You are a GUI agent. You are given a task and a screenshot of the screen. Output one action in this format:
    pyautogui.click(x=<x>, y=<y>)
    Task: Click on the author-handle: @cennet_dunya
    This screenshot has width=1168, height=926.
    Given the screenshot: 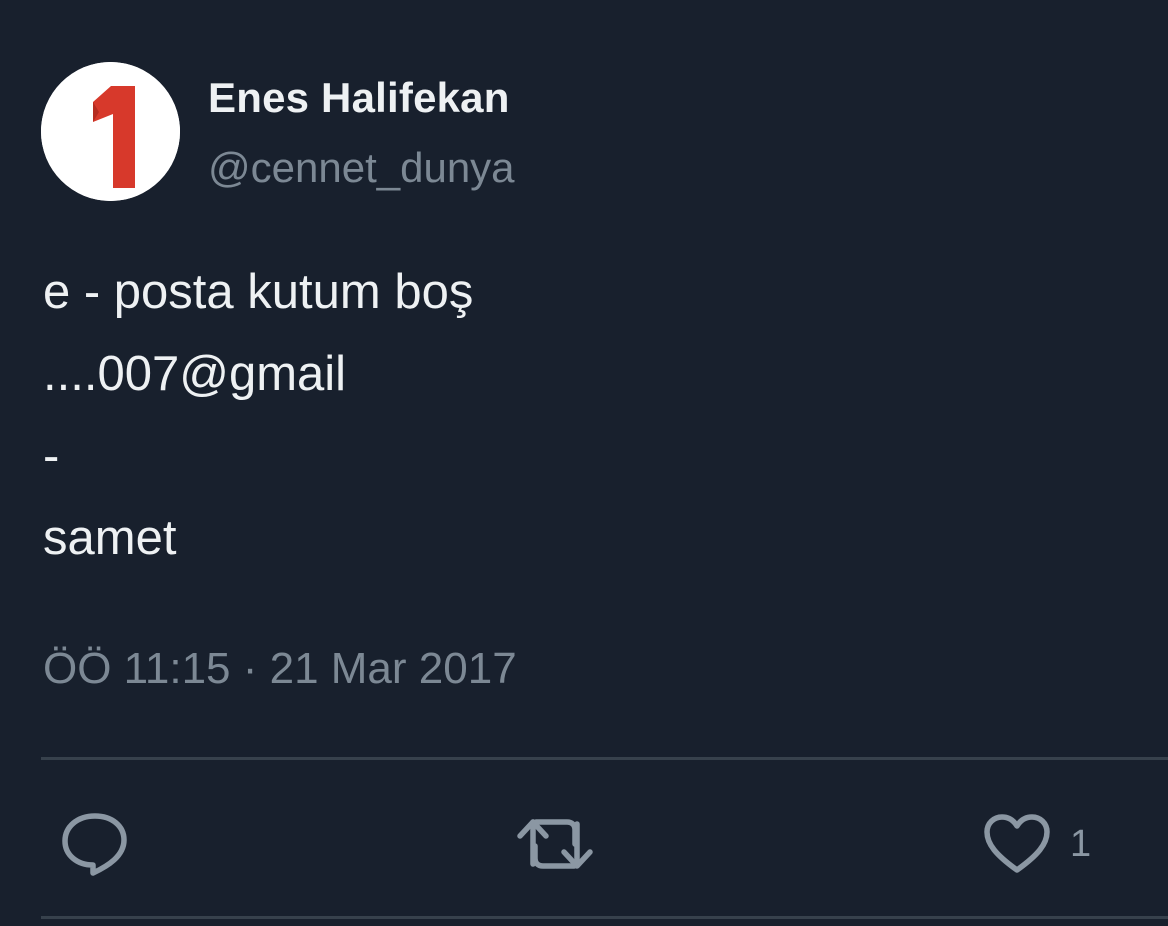 What is the action you would take?
    pyautogui.click(x=361, y=168)
    